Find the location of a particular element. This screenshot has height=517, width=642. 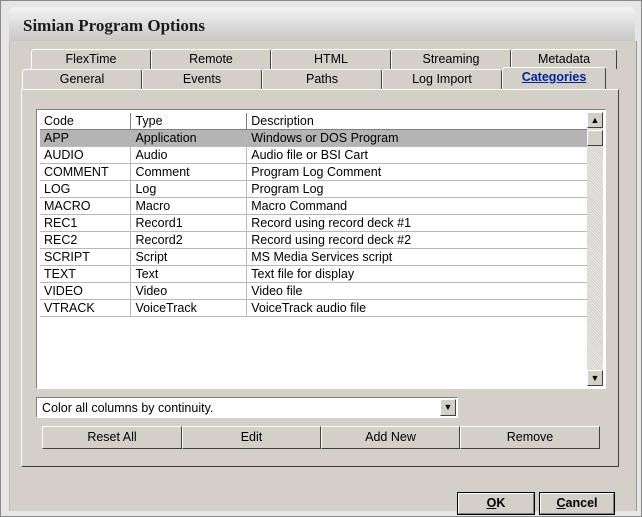

column-header-type: Type is located at coordinates (189, 121).